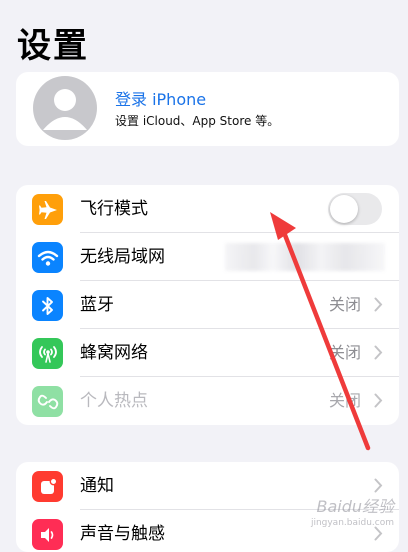 The height and width of the screenshot is (552, 408). What do you see at coordinates (207, 353) in the screenshot?
I see `settings-row-cellular: 蜂窝网络 关闭` at bounding box center [207, 353].